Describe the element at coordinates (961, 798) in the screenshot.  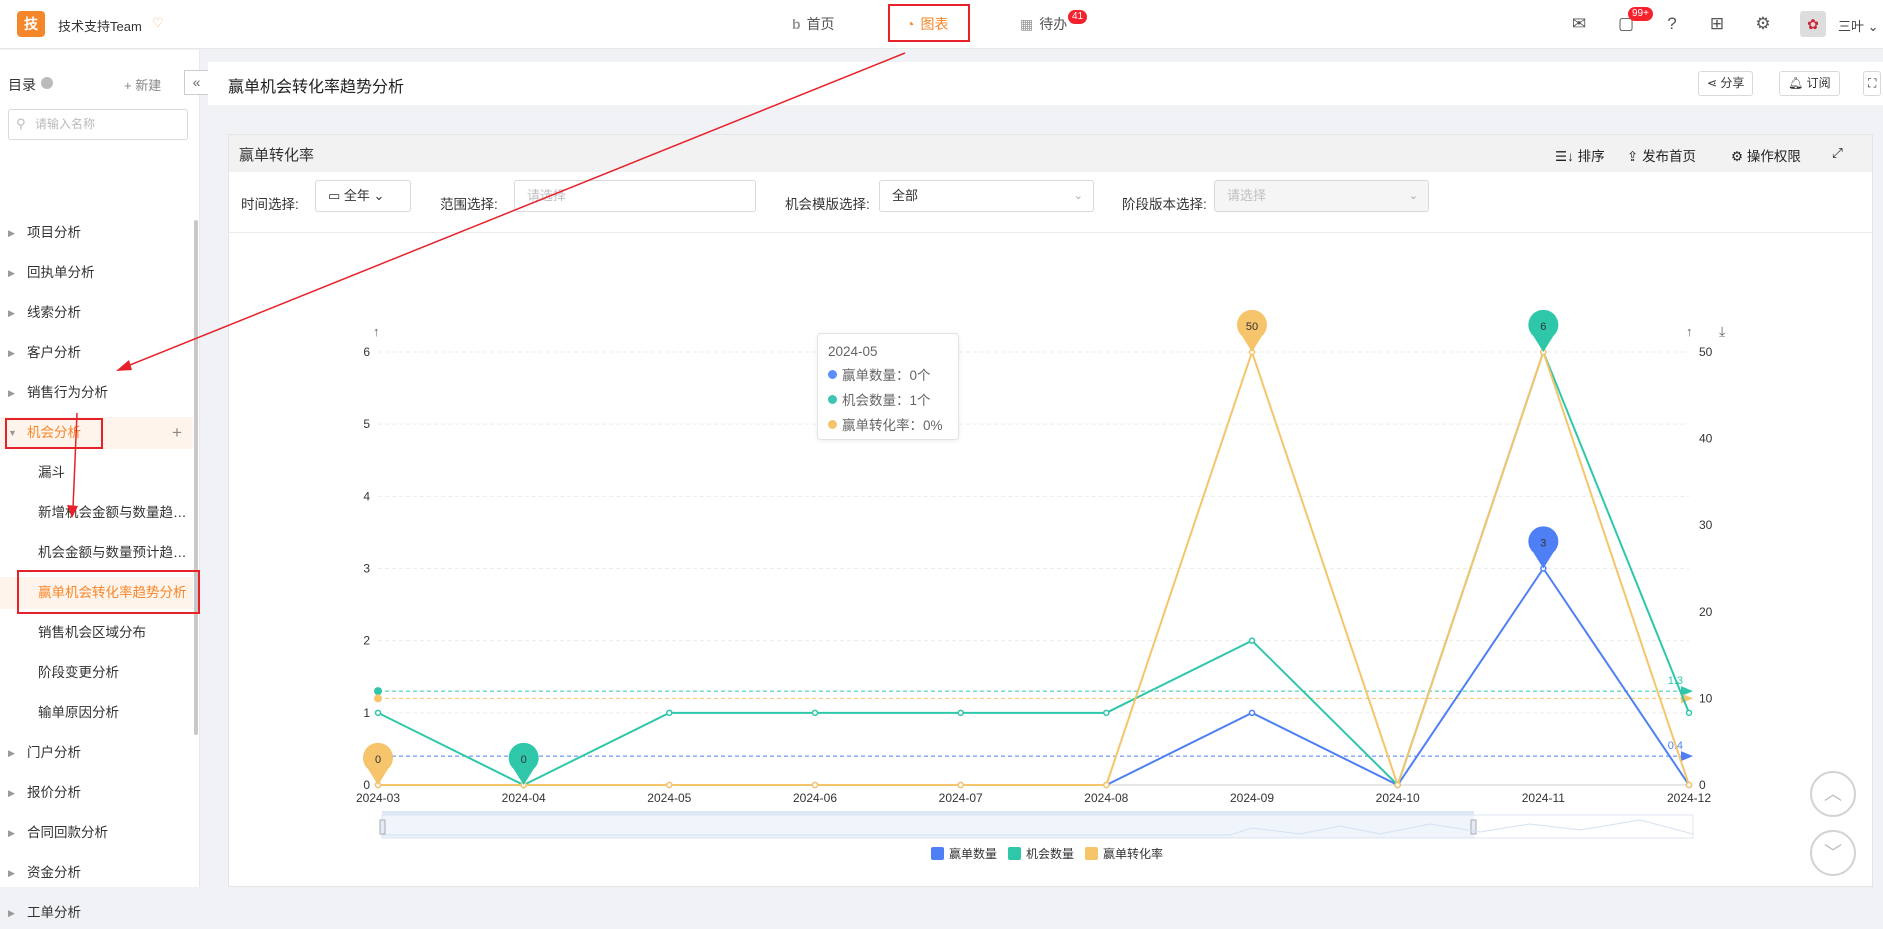
I see `x-axis-tick-label: 2024-07` at that location.